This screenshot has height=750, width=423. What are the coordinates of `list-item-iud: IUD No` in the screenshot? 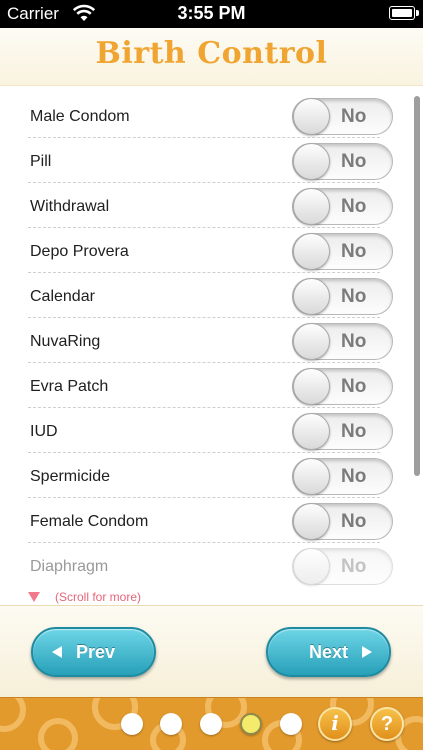 It's located at (210, 430).